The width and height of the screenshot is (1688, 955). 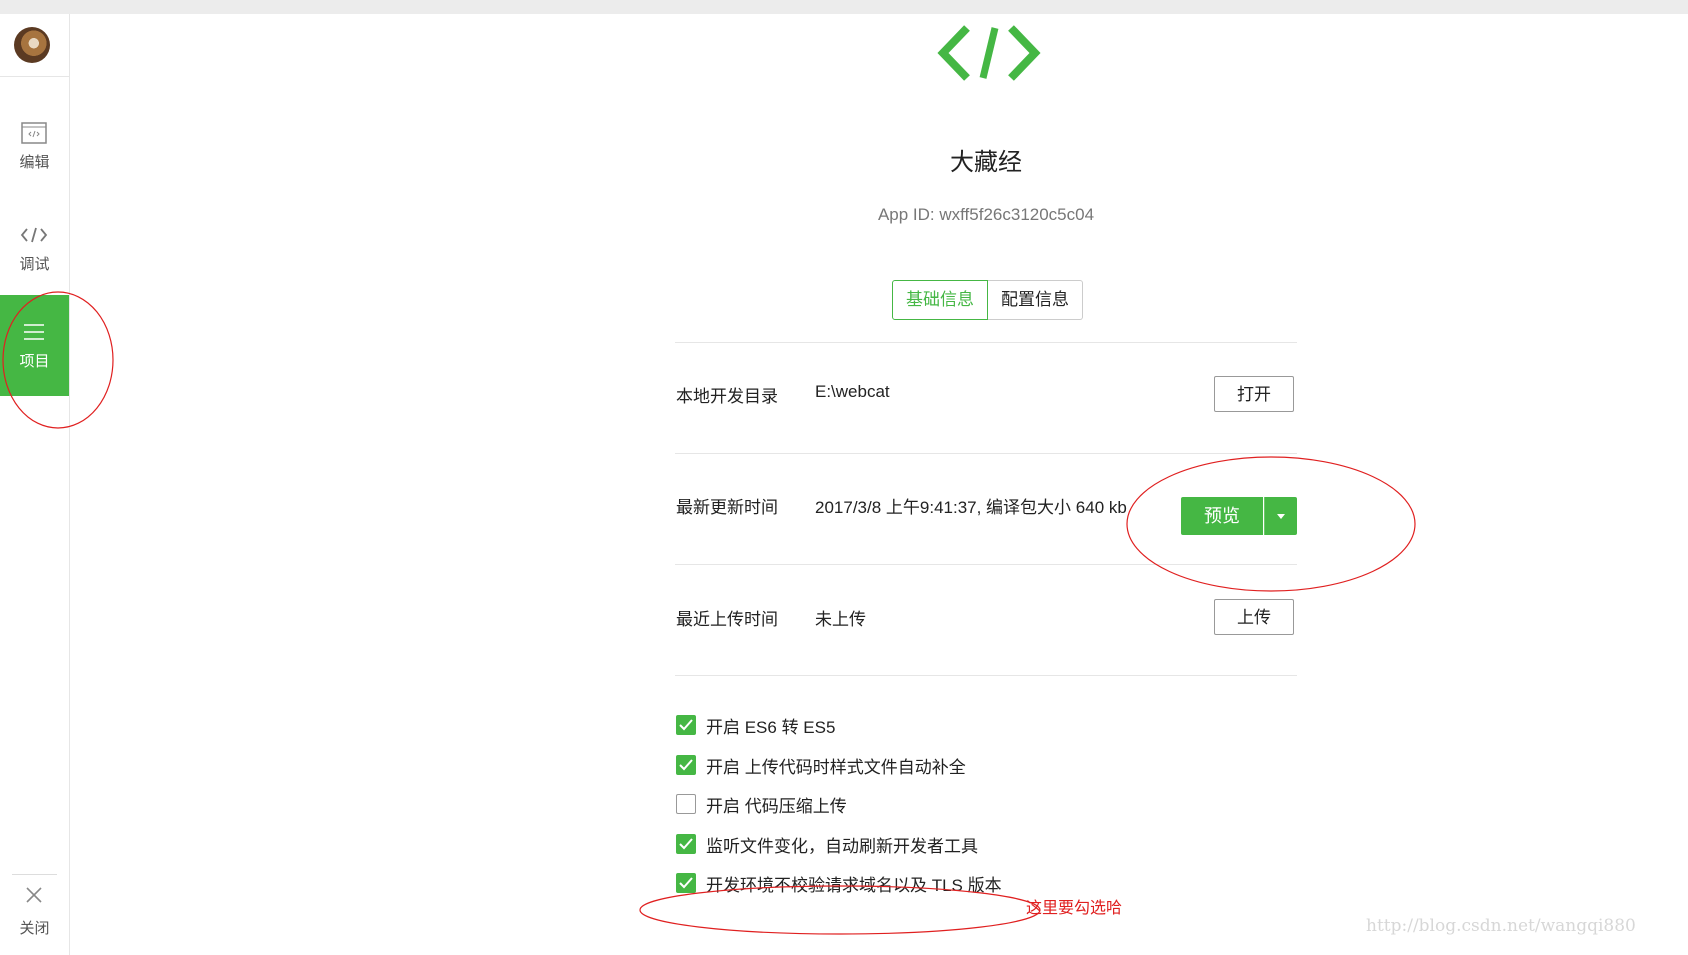 What do you see at coordinates (1222, 516) in the screenshot?
I see `preview-button: 预览` at bounding box center [1222, 516].